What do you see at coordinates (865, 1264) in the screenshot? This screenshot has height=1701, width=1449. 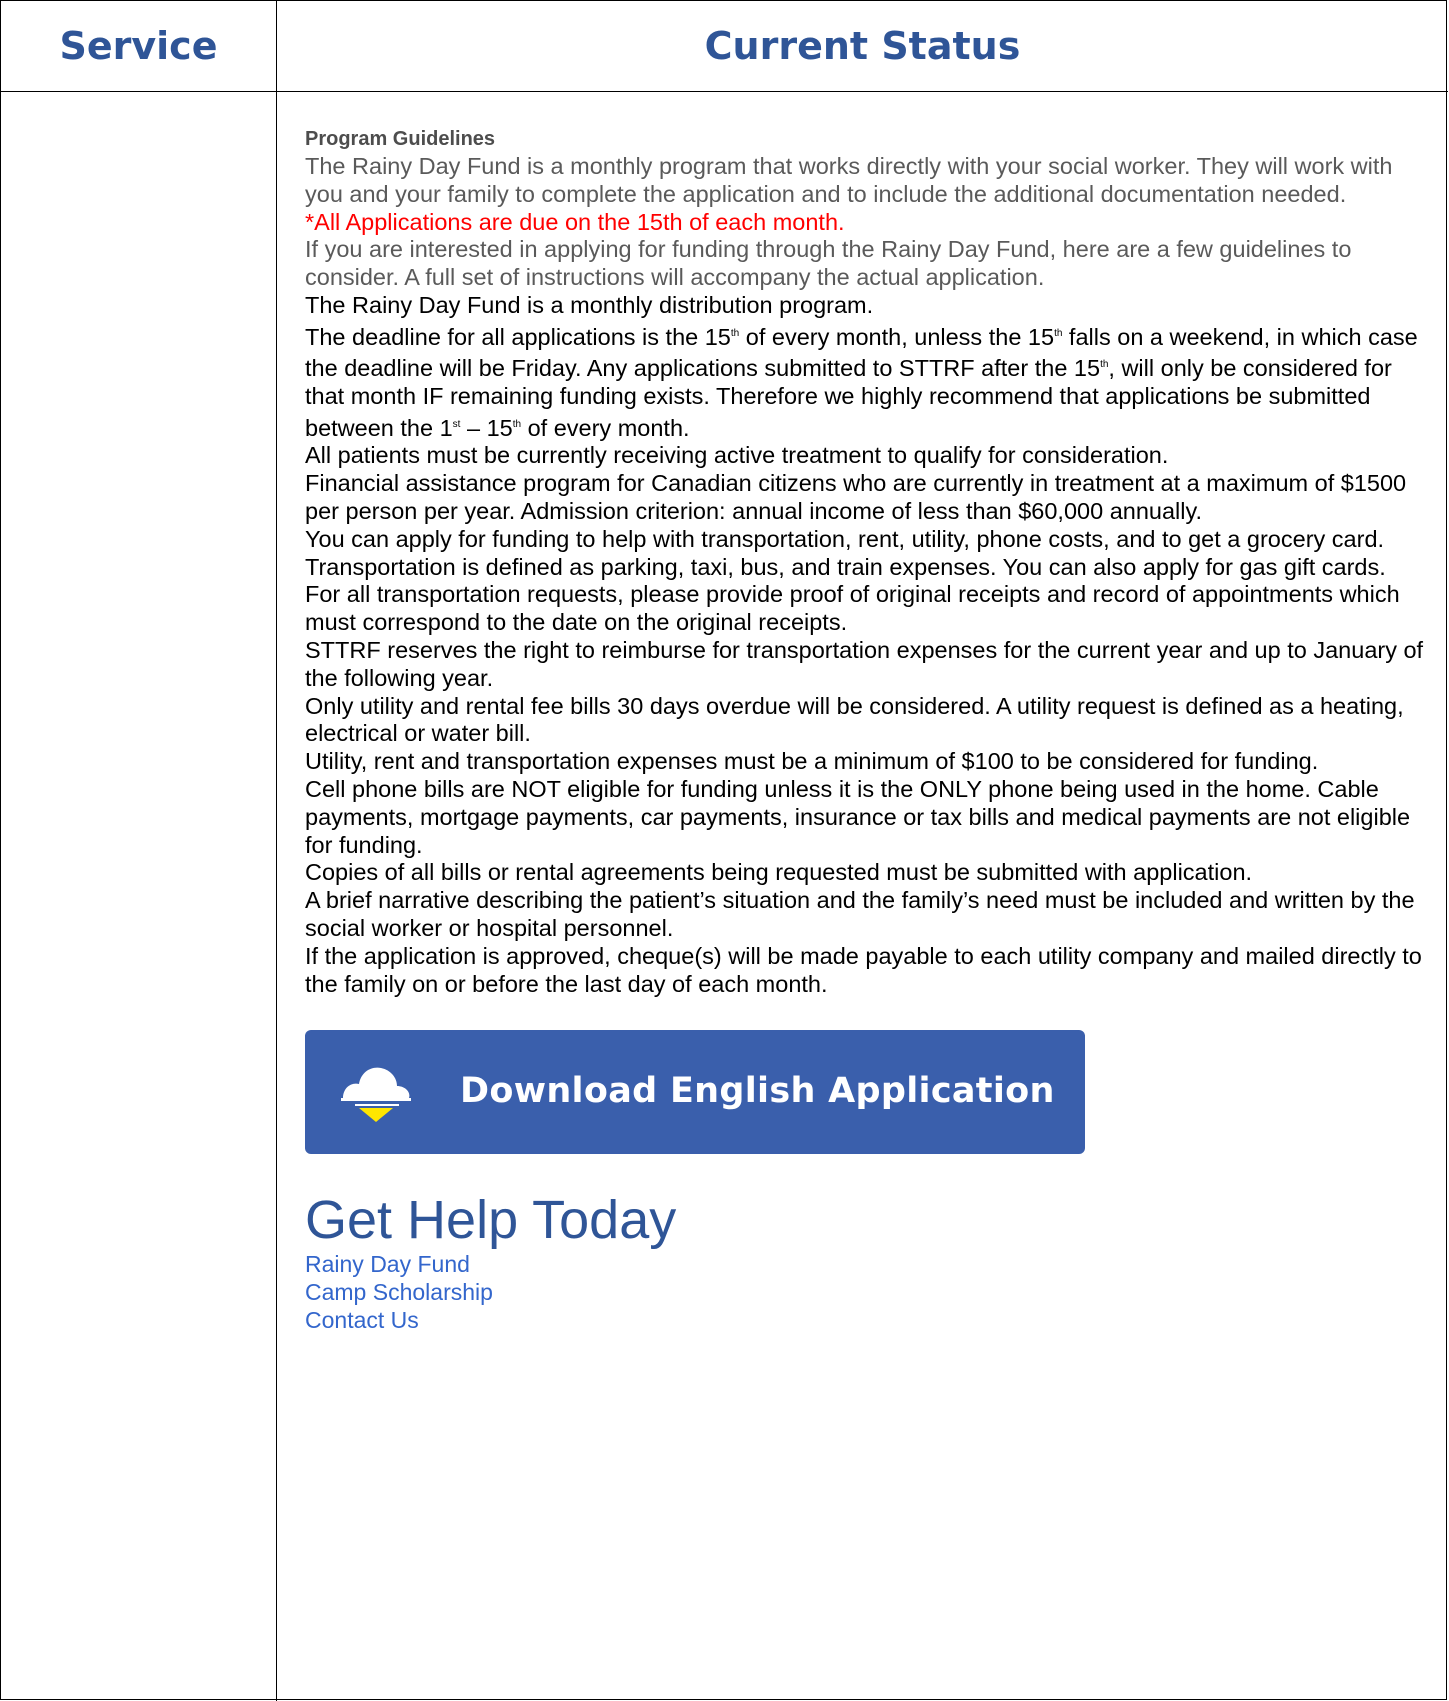 I see `link-rainy-day-fund: Rainy Day Fund` at bounding box center [865, 1264].